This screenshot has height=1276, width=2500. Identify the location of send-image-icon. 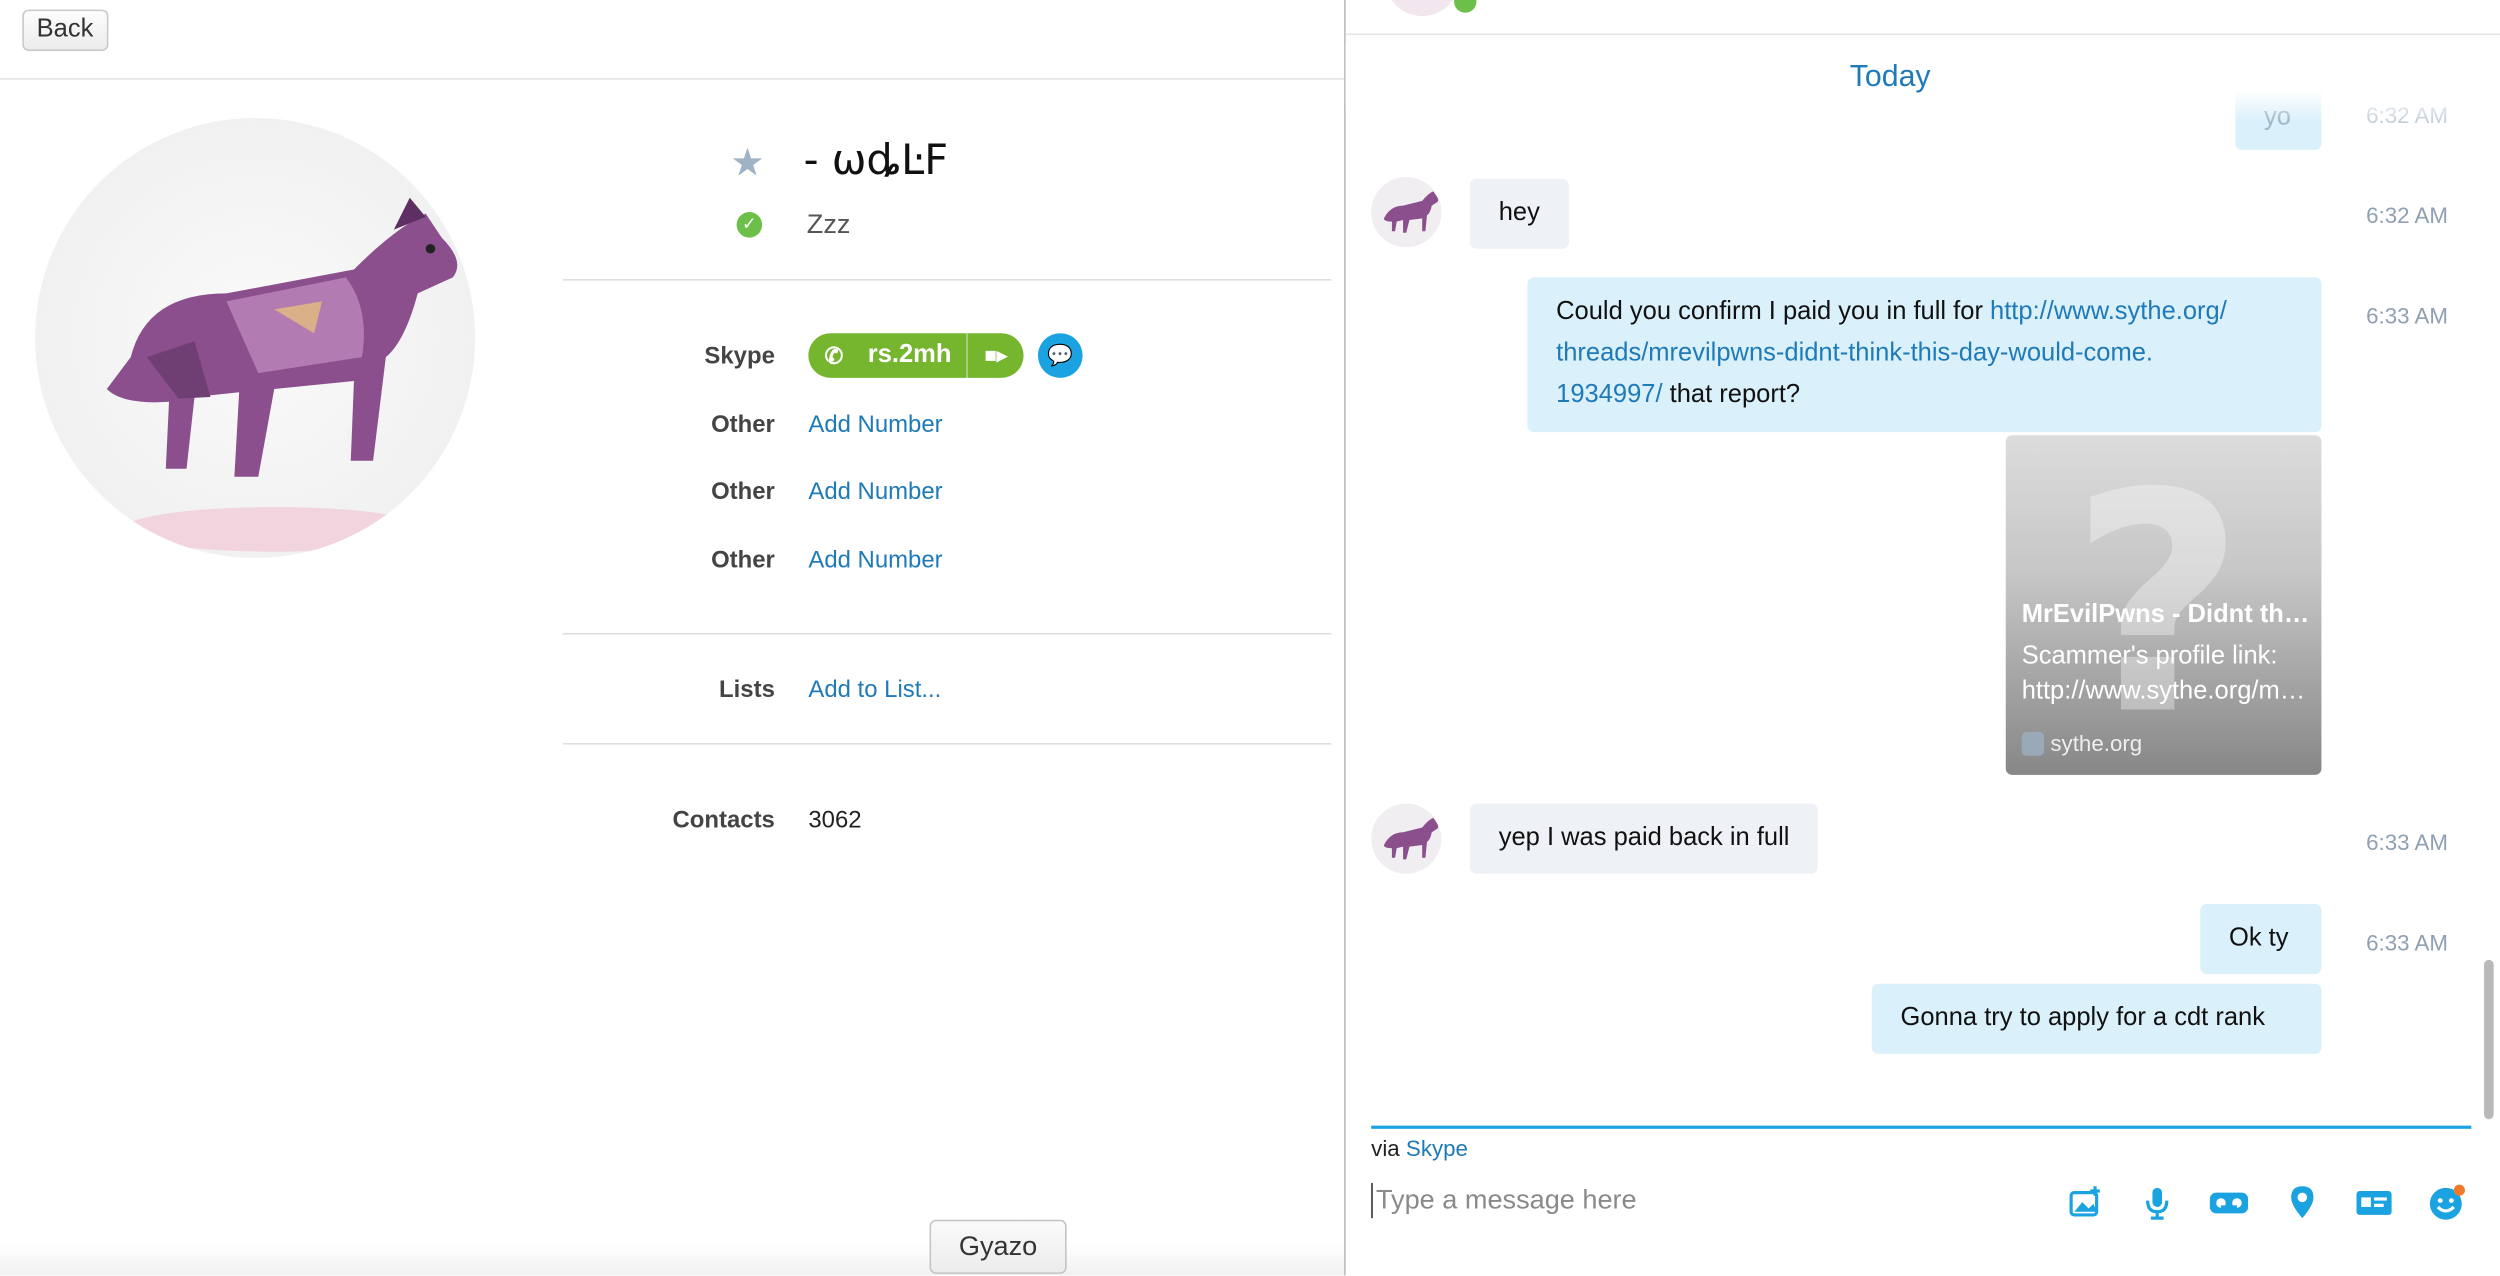
(2085, 1205).